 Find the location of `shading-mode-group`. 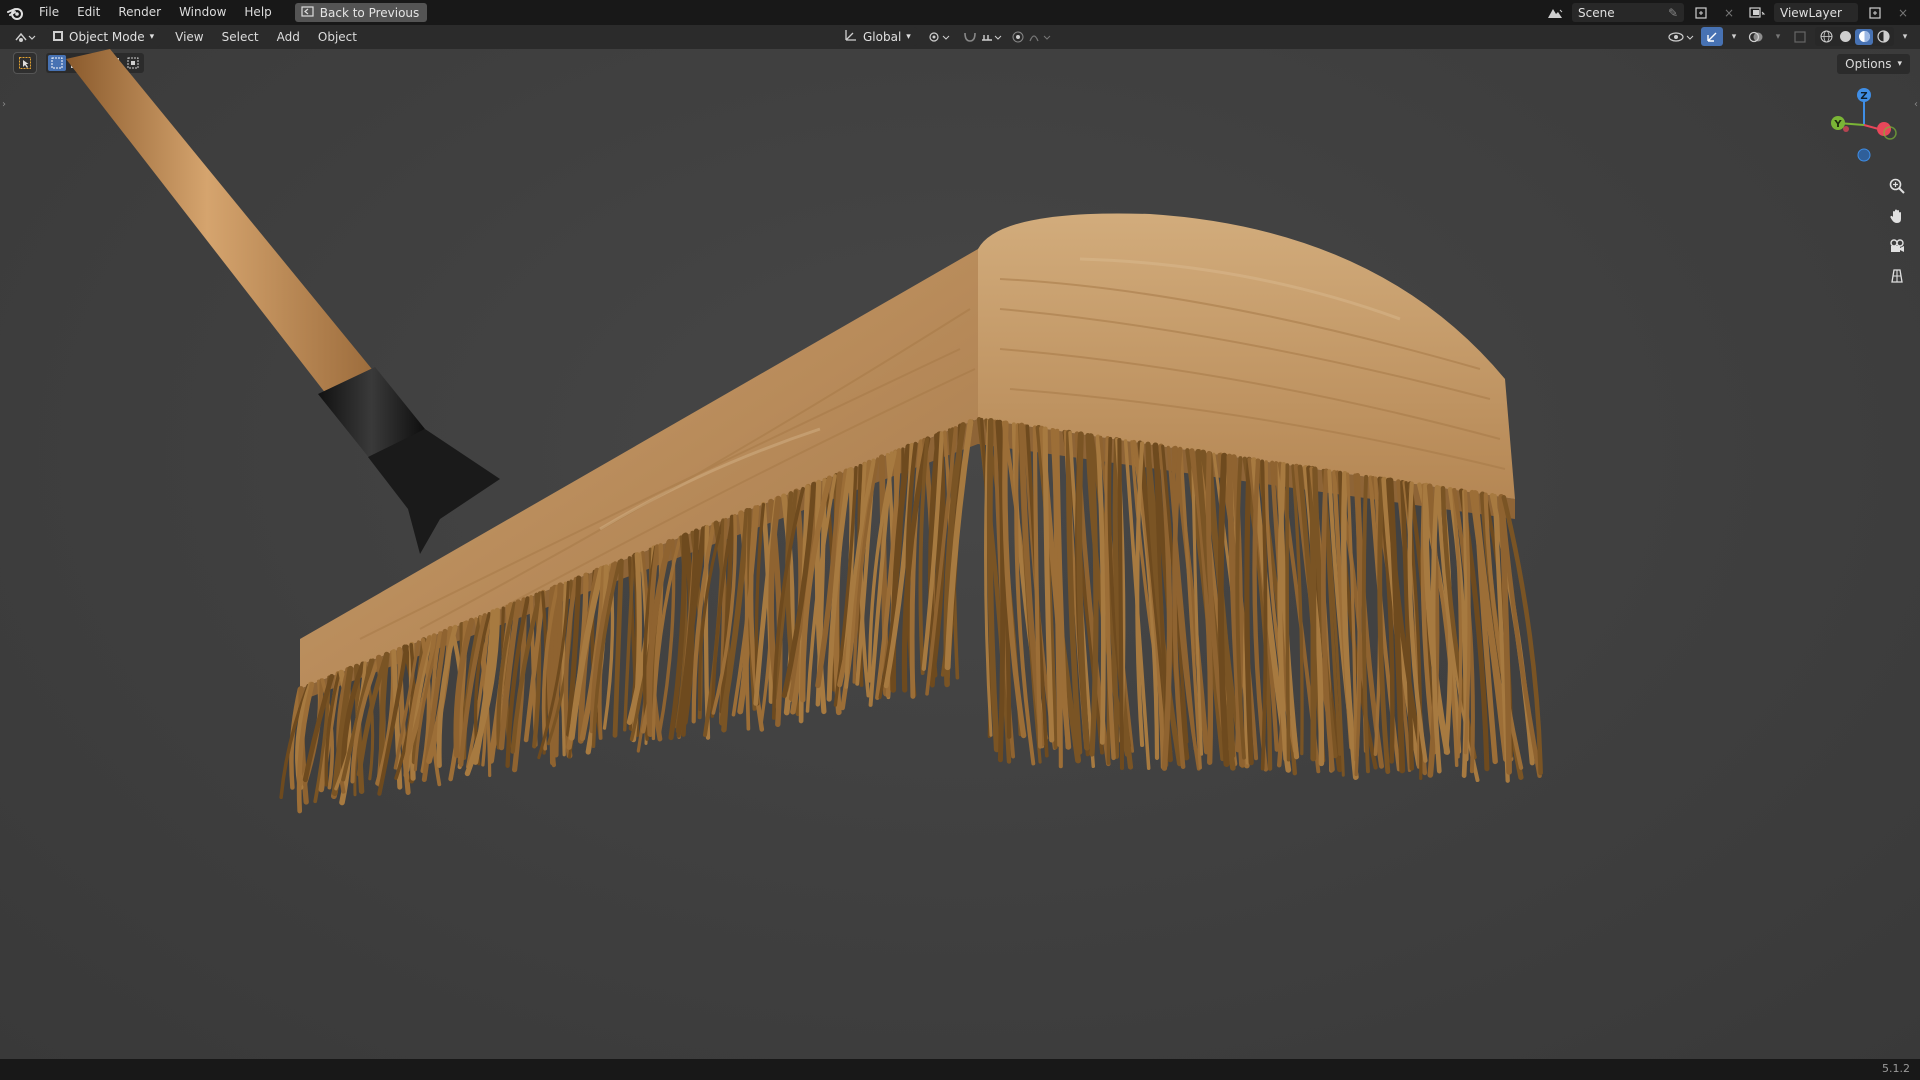

shading-mode-group is located at coordinates (1854, 36).